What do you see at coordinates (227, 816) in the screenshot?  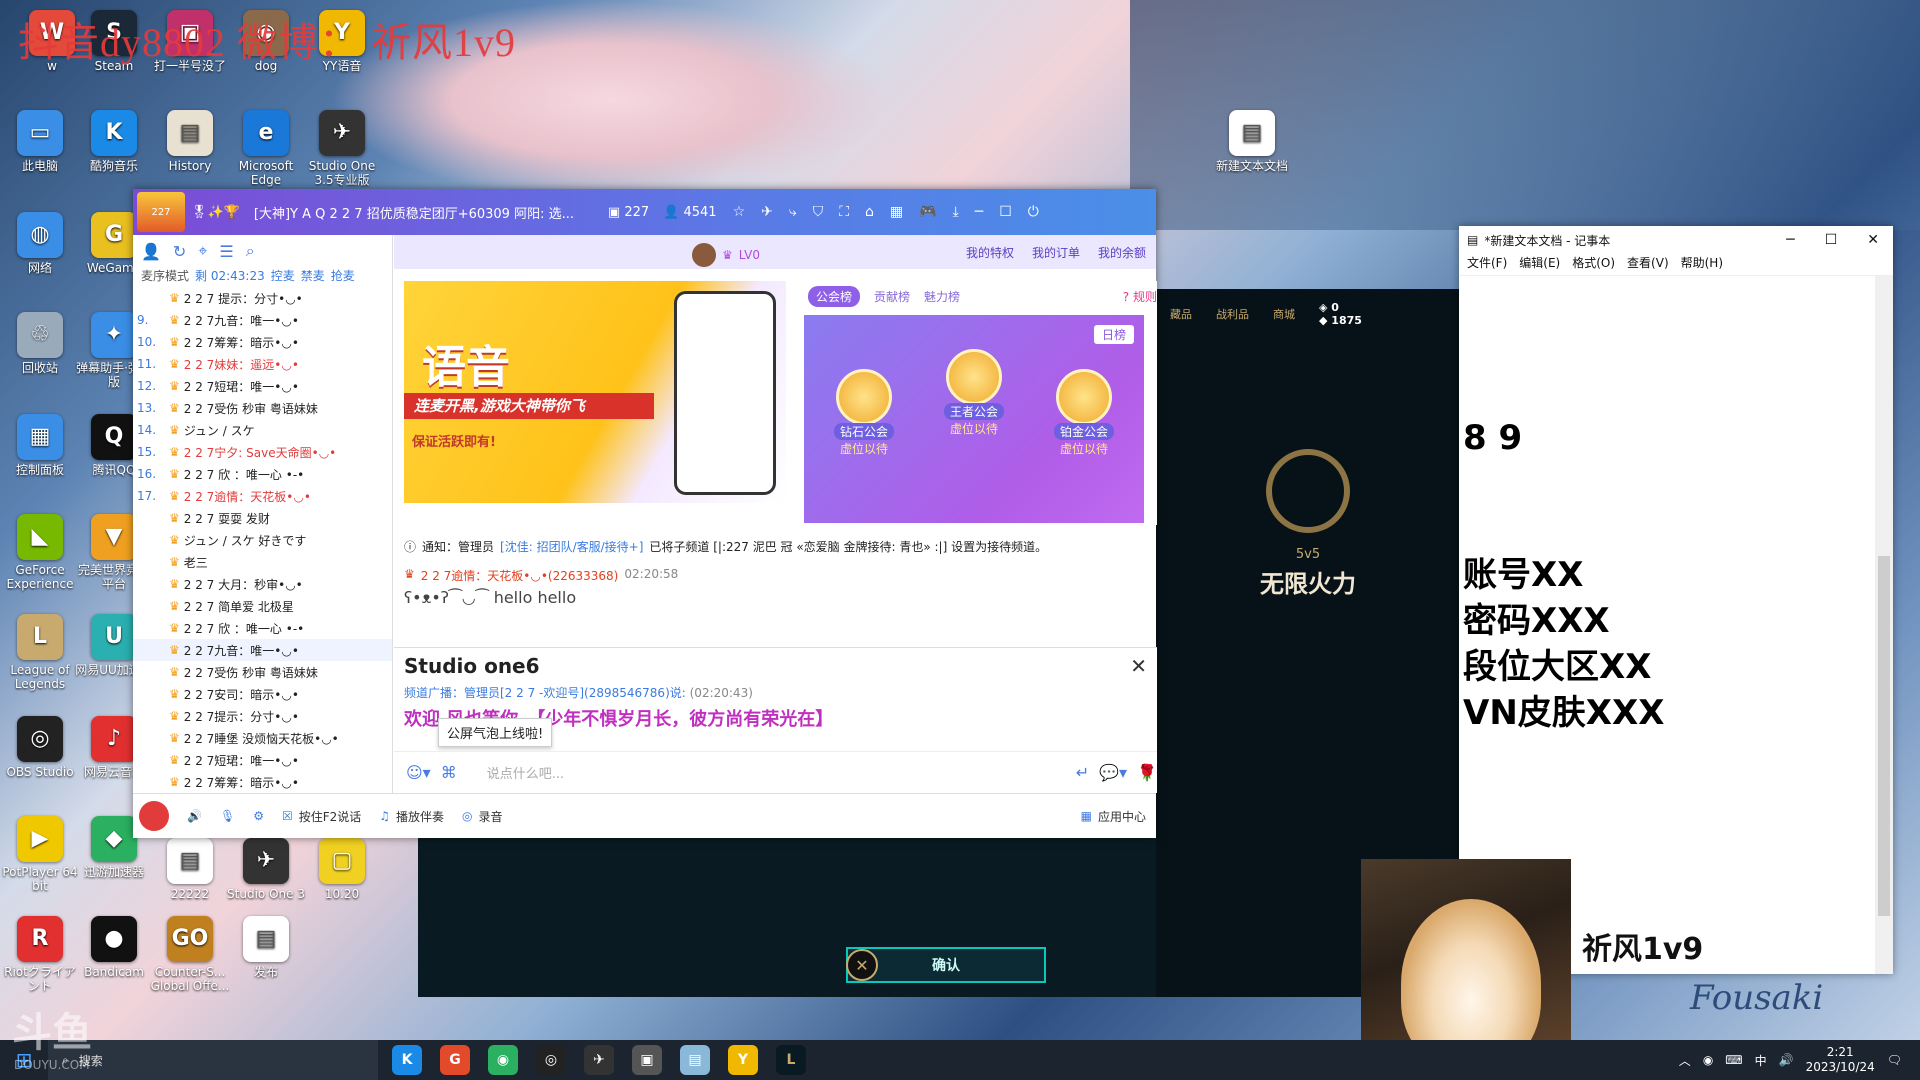 I see `mic-icon: 🎙` at bounding box center [227, 816].